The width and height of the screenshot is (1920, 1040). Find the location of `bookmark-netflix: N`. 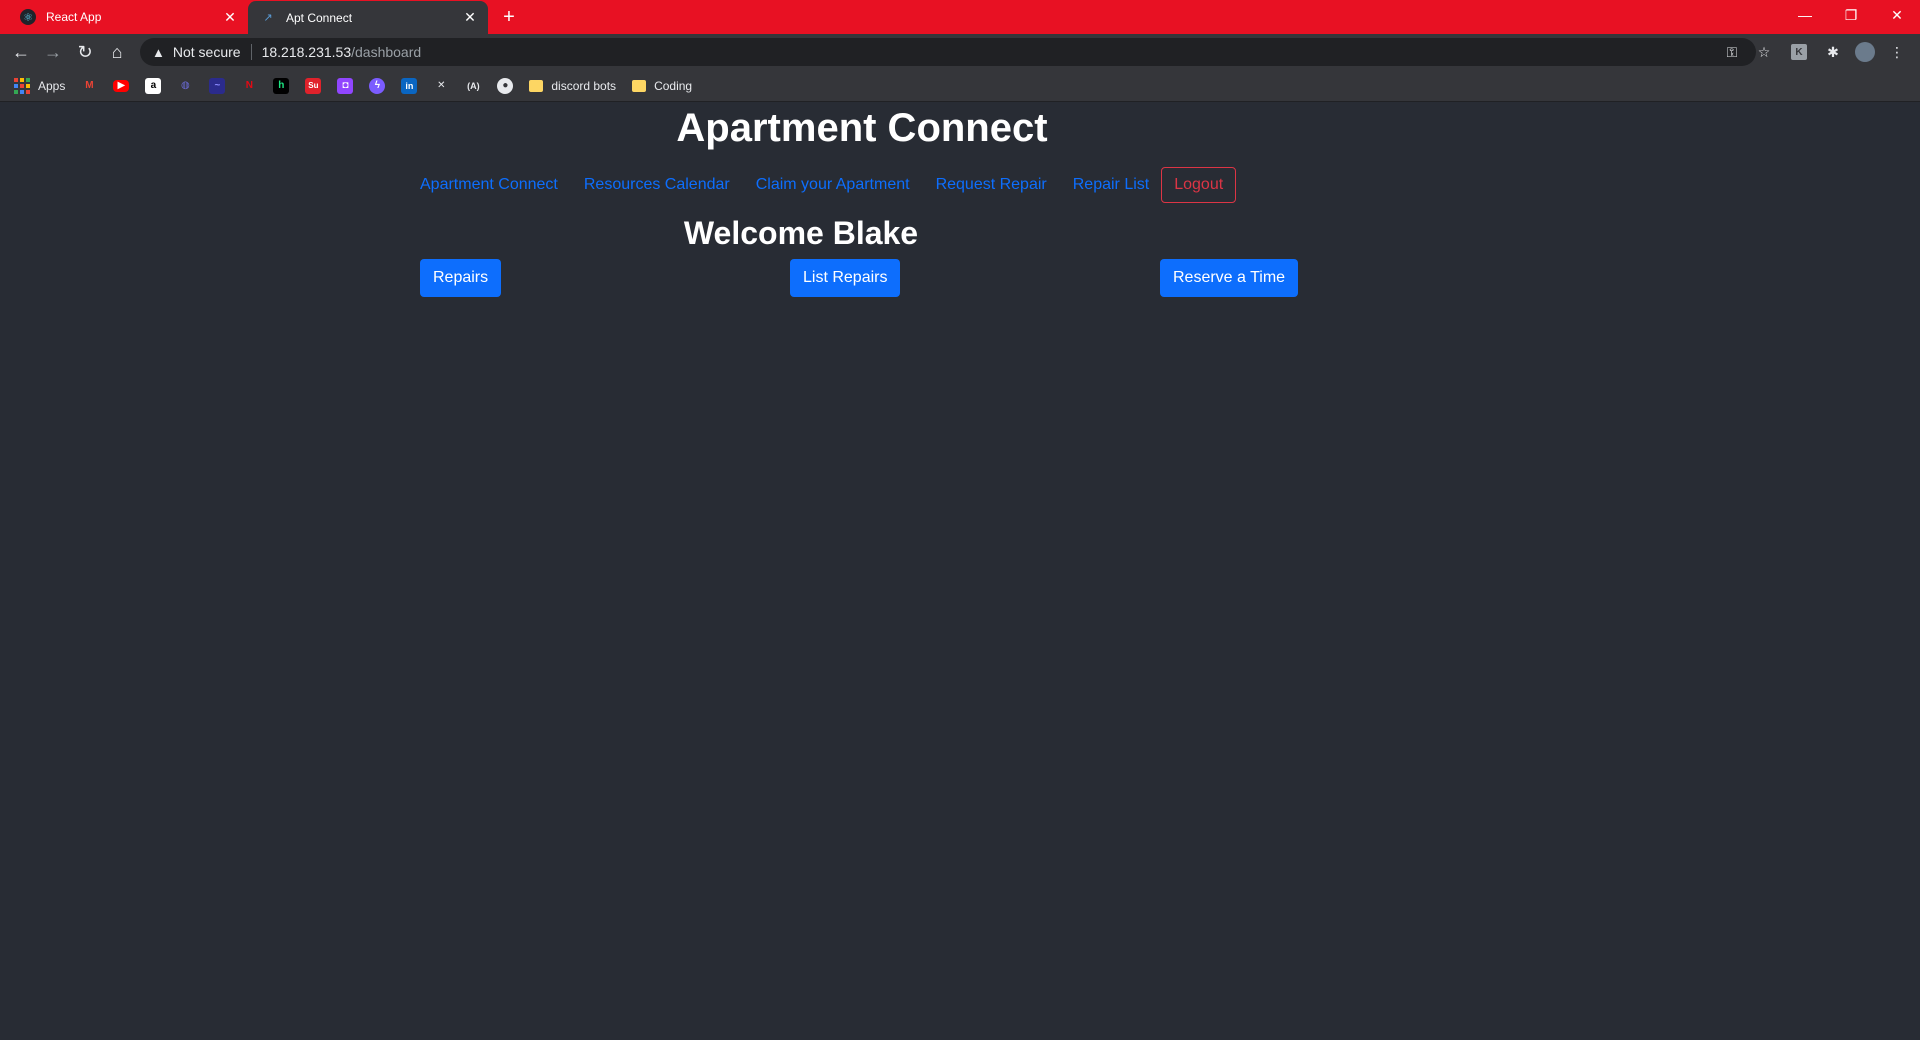

bookmark-netflix: N is located at coordinates (249, 86).